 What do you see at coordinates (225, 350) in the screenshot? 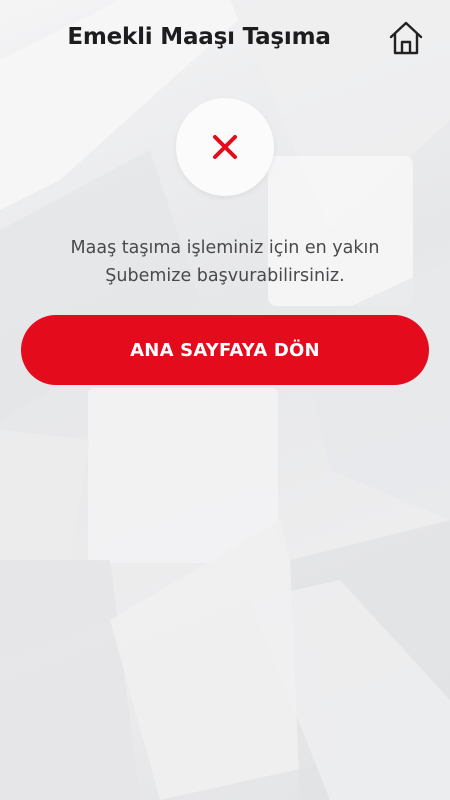
I see `return-home-button: ANA SAYFAYA DÖN` at bounding box center [225, 350].